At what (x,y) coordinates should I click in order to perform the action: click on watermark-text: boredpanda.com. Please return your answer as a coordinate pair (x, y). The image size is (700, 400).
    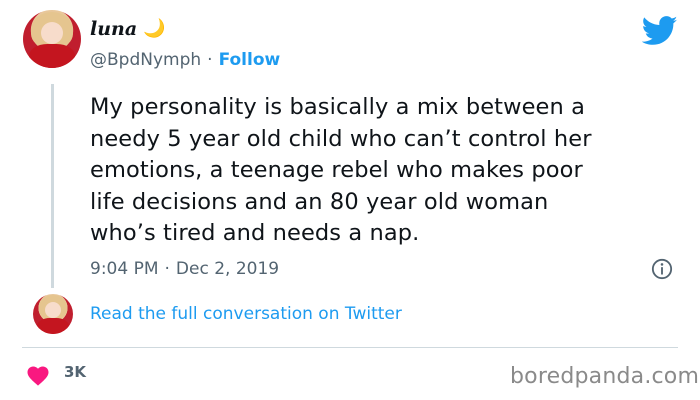
    Looking at the image, I should click on (605, 376).